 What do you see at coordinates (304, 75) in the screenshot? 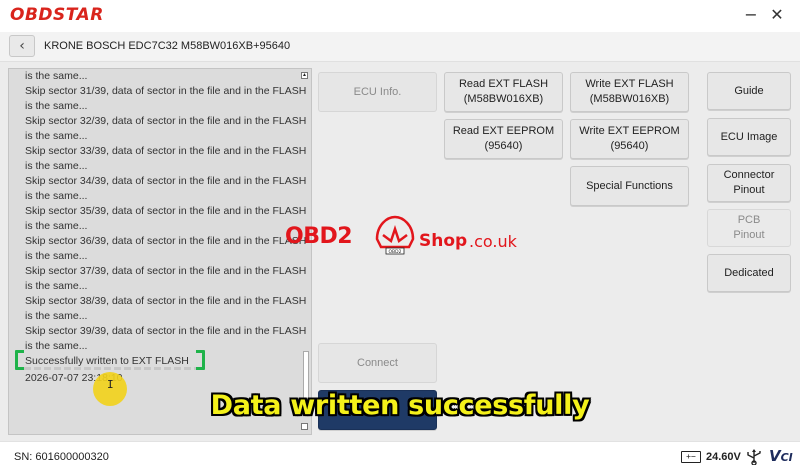
I see `scroll-up-icon: ▲` at bounding box center [304, 75].